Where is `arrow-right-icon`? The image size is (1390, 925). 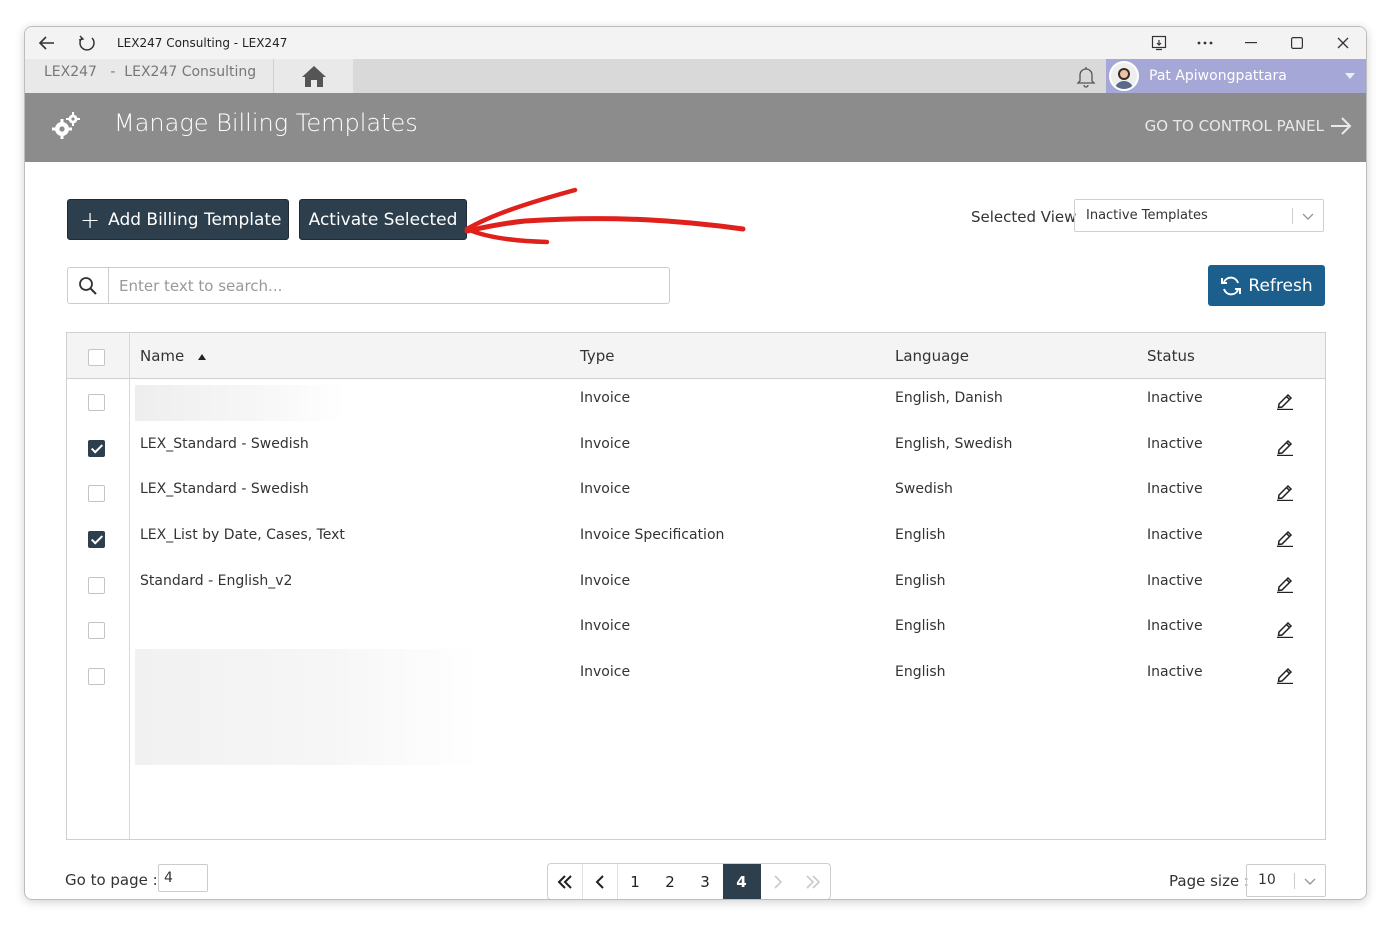
arrow-right-icon is located at coordinates (1341, 126).